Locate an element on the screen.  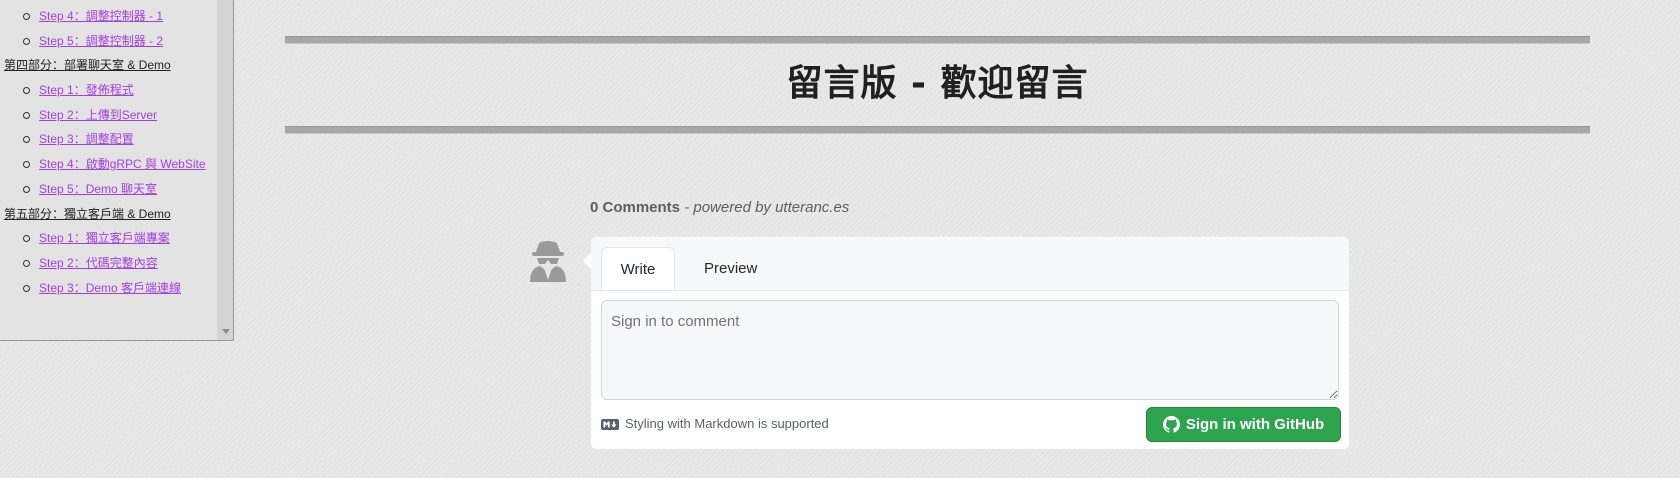
heading-rule-top is located at coordinates (937, 40).